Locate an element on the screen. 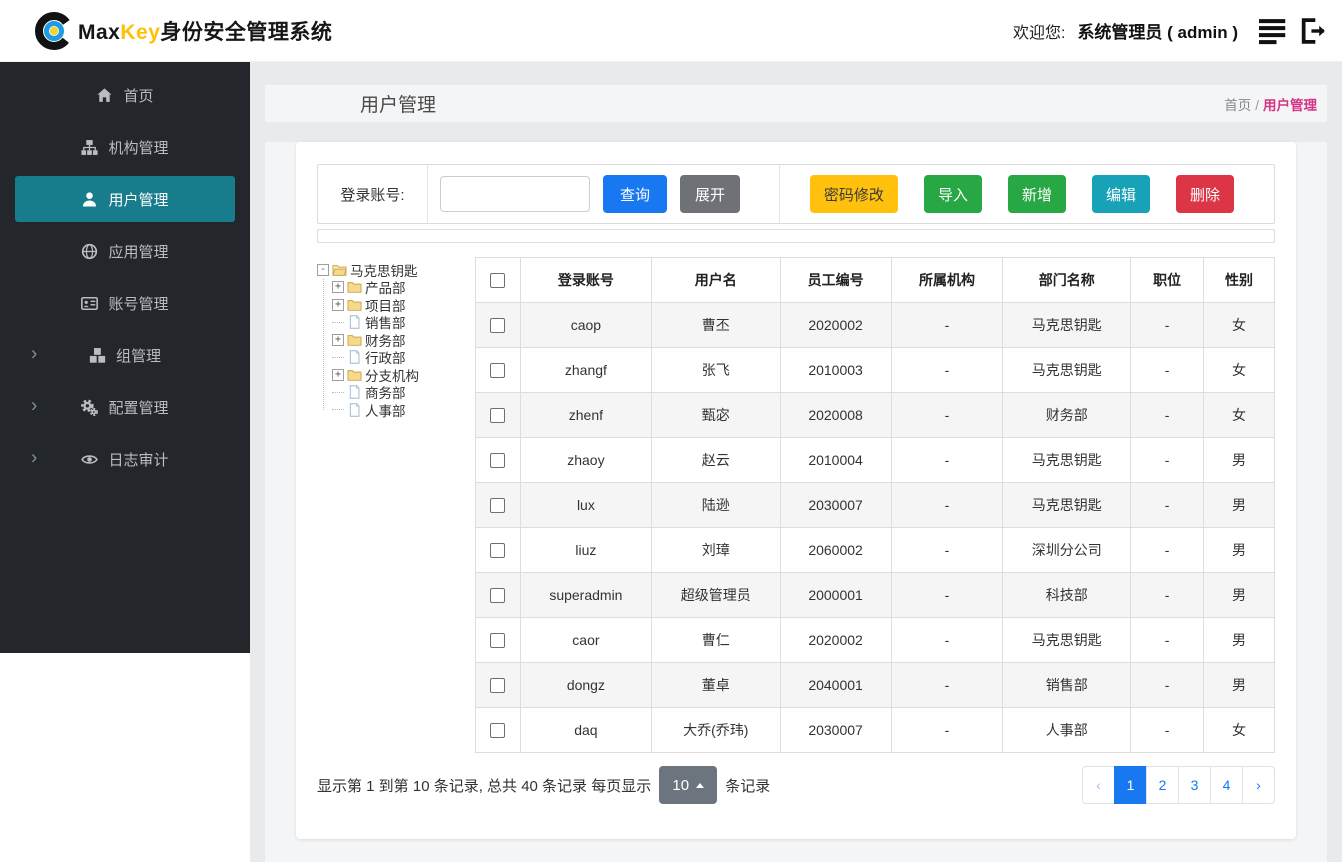  tree-node: + 产品部 is located at coordinates (398, 287).